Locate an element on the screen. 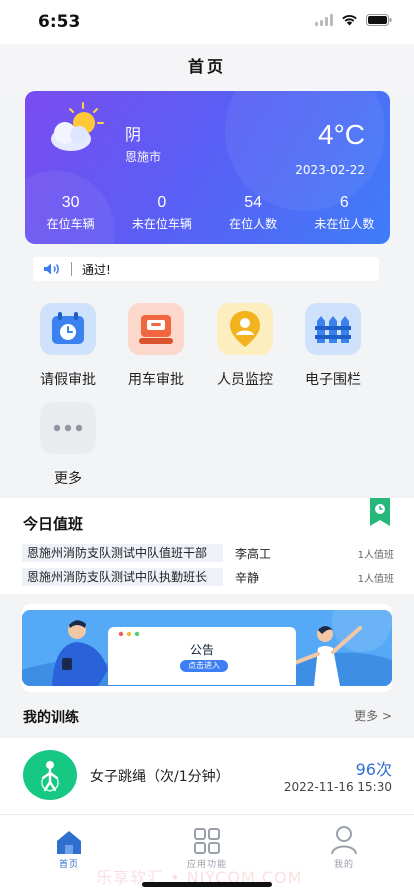  stat-vehicles-on-duty: 30 在位车辆 is located at coordinates (70, 213).